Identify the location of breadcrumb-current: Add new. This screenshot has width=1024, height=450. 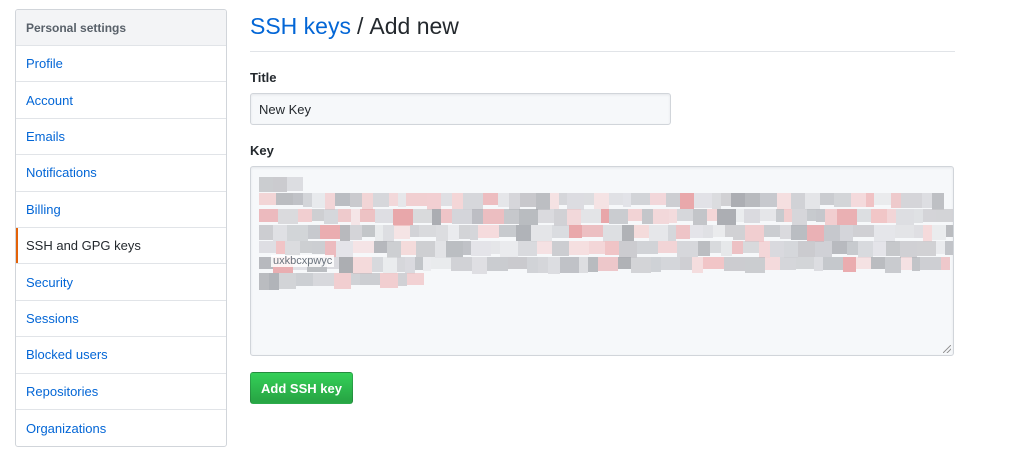
(414, 26).